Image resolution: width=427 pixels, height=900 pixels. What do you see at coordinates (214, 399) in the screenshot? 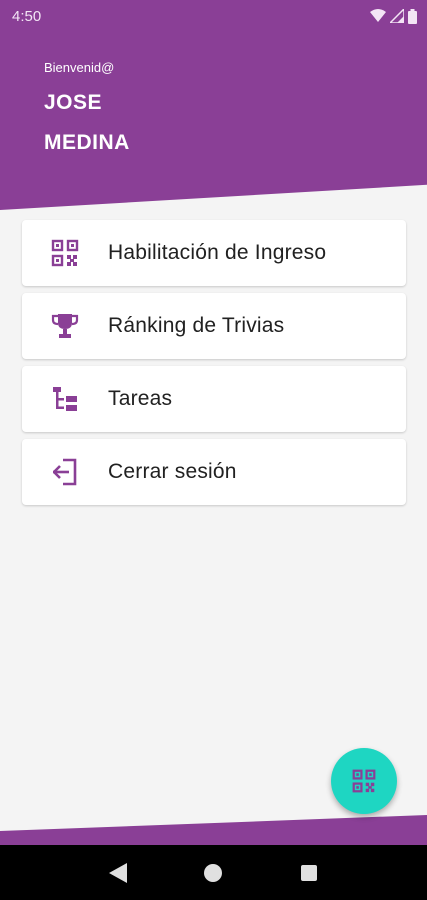
I see `menu-item-tareas: Tareas` at bounding box center [214, 399].